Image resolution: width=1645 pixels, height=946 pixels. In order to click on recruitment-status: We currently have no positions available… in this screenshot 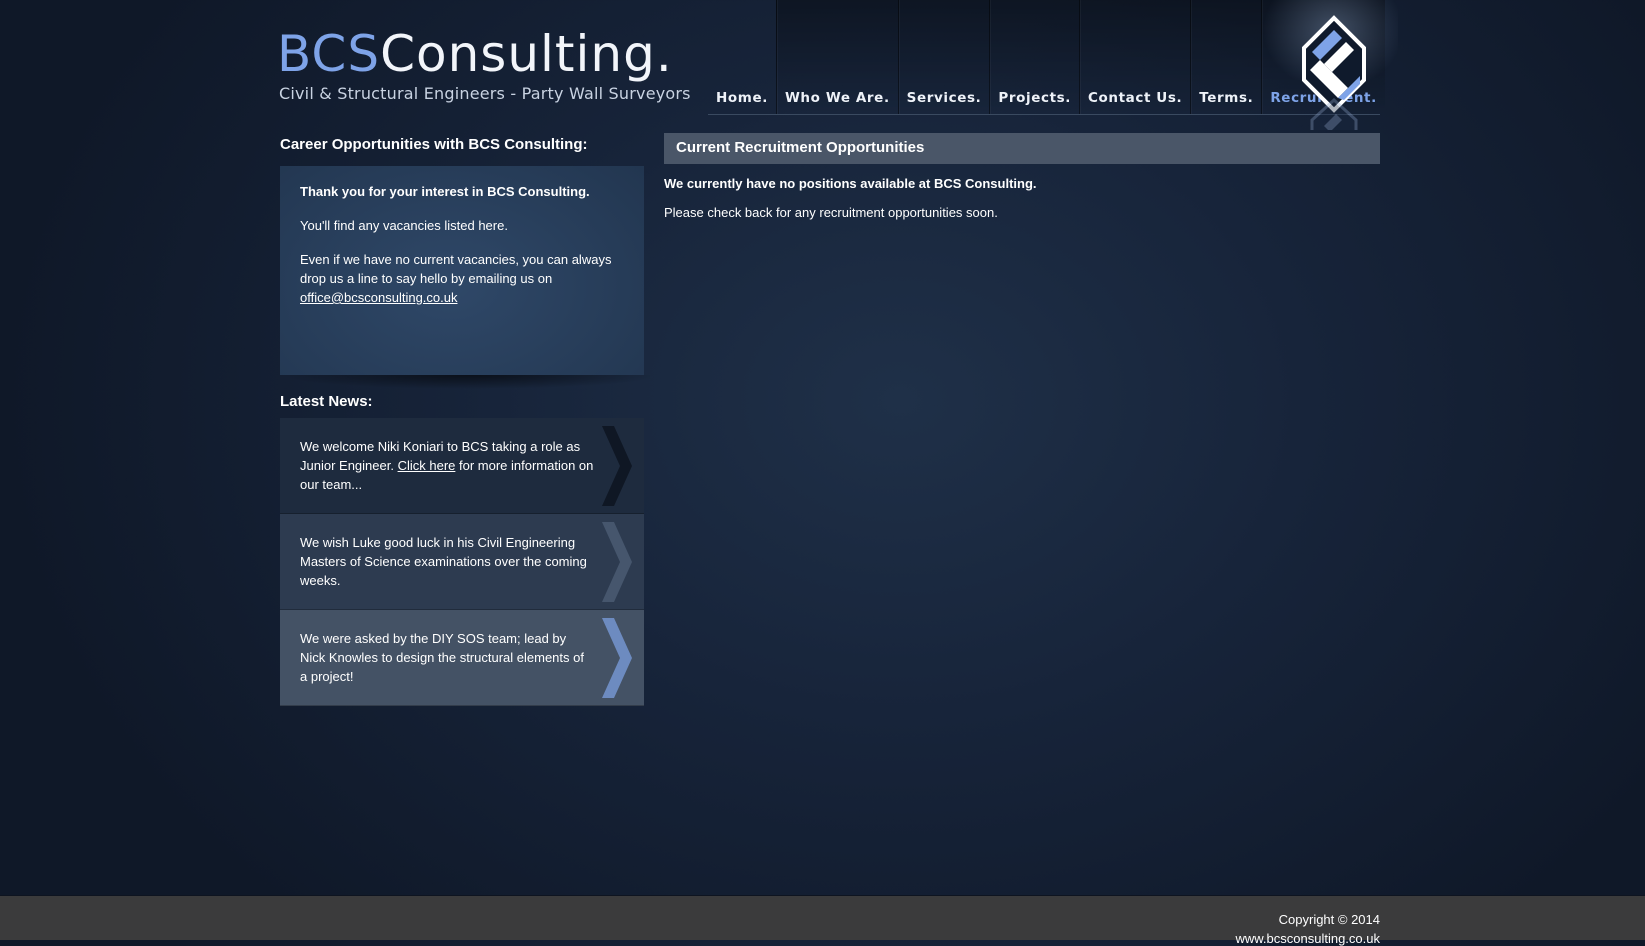, I will do `click(850, 183)`.